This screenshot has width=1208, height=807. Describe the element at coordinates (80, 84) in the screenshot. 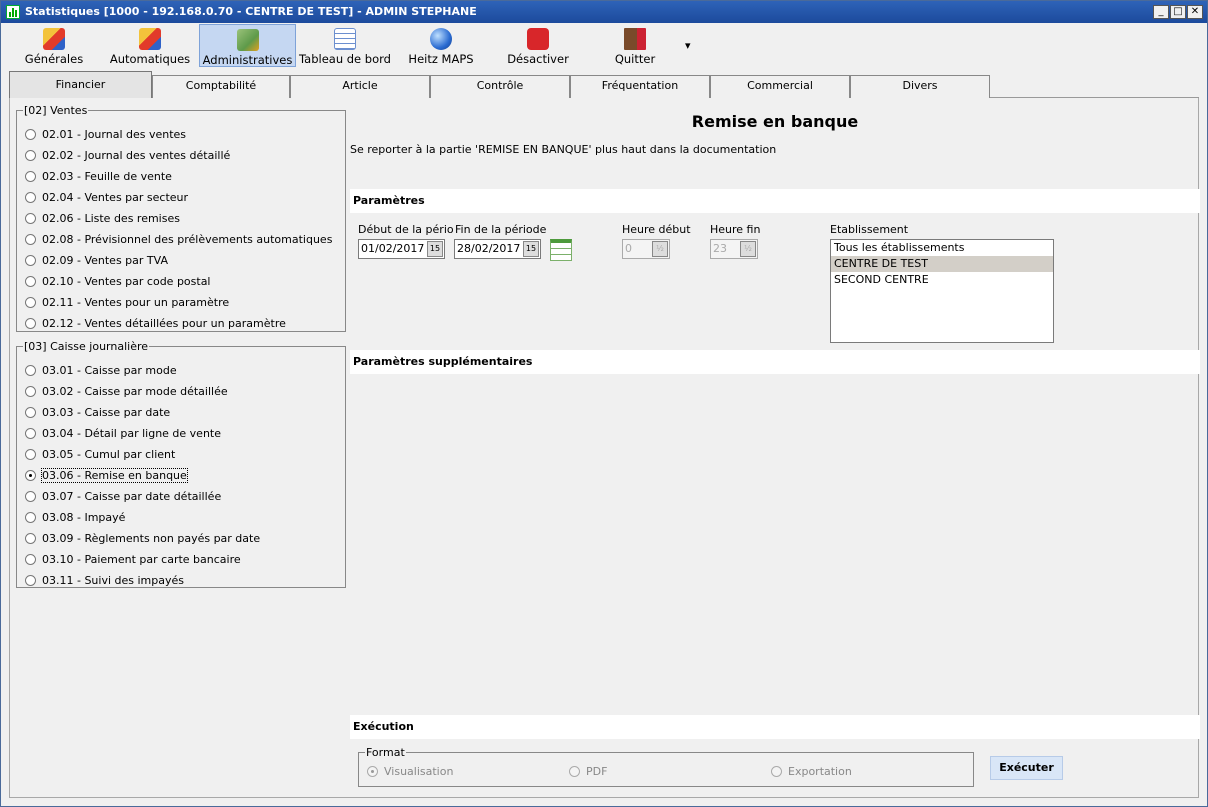

I see `tab-financier: Financier` at that location.